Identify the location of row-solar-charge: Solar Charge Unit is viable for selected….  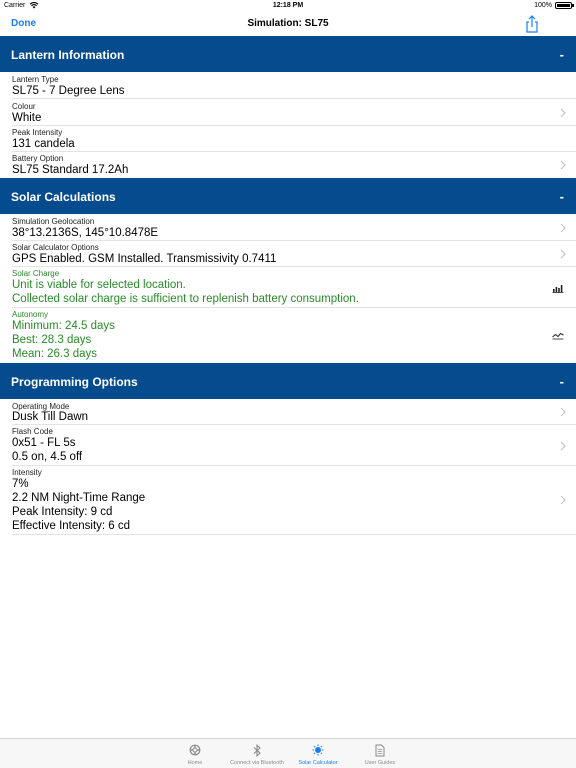
(288, 287).